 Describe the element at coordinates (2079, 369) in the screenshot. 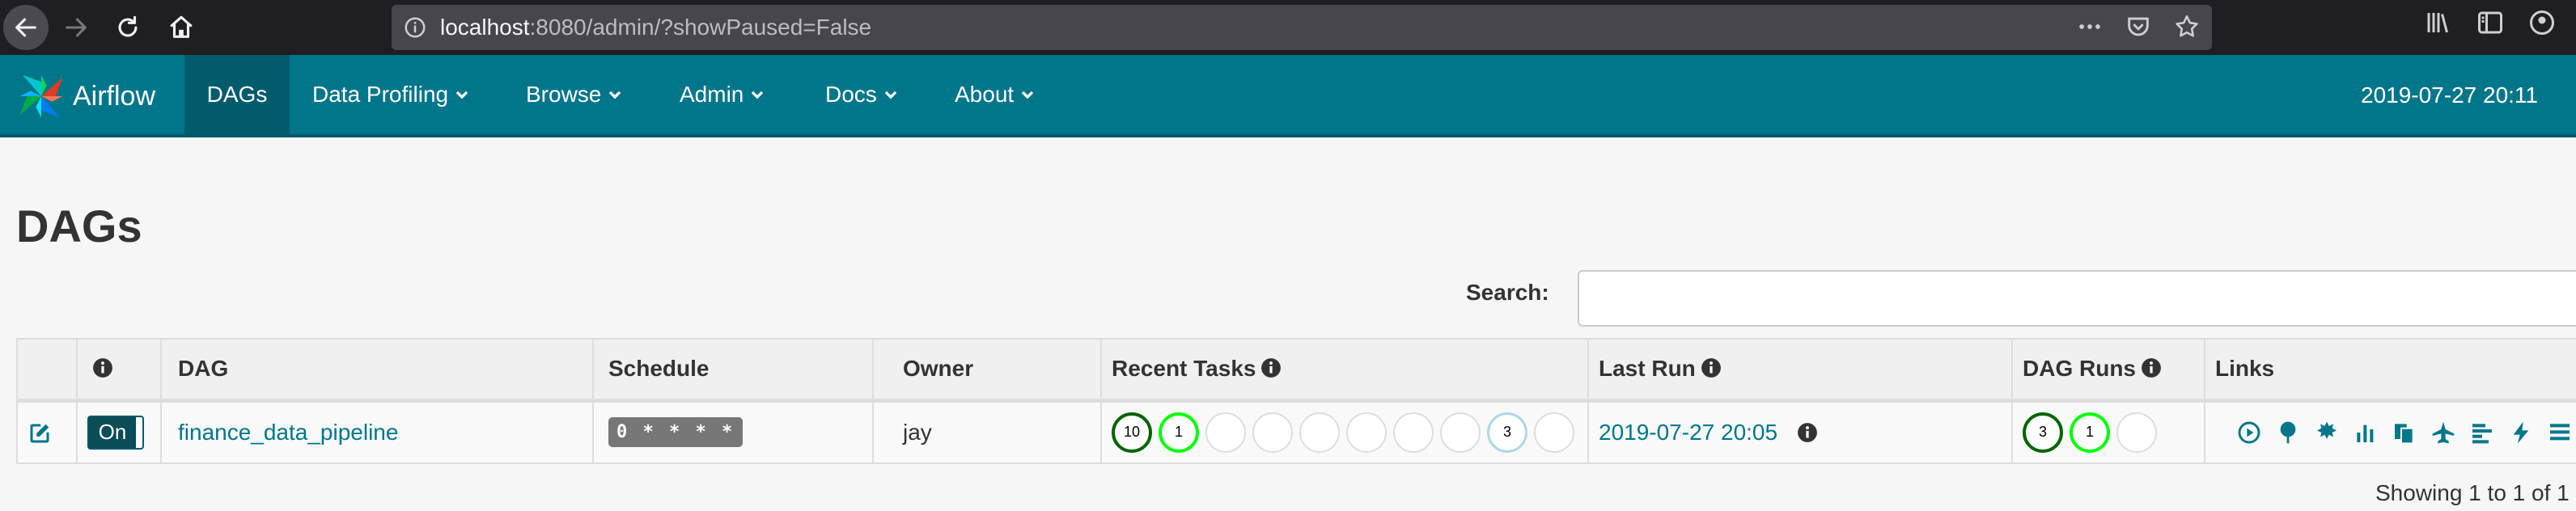

I see `header-dag-runs-label: DAG Runs` at that location.